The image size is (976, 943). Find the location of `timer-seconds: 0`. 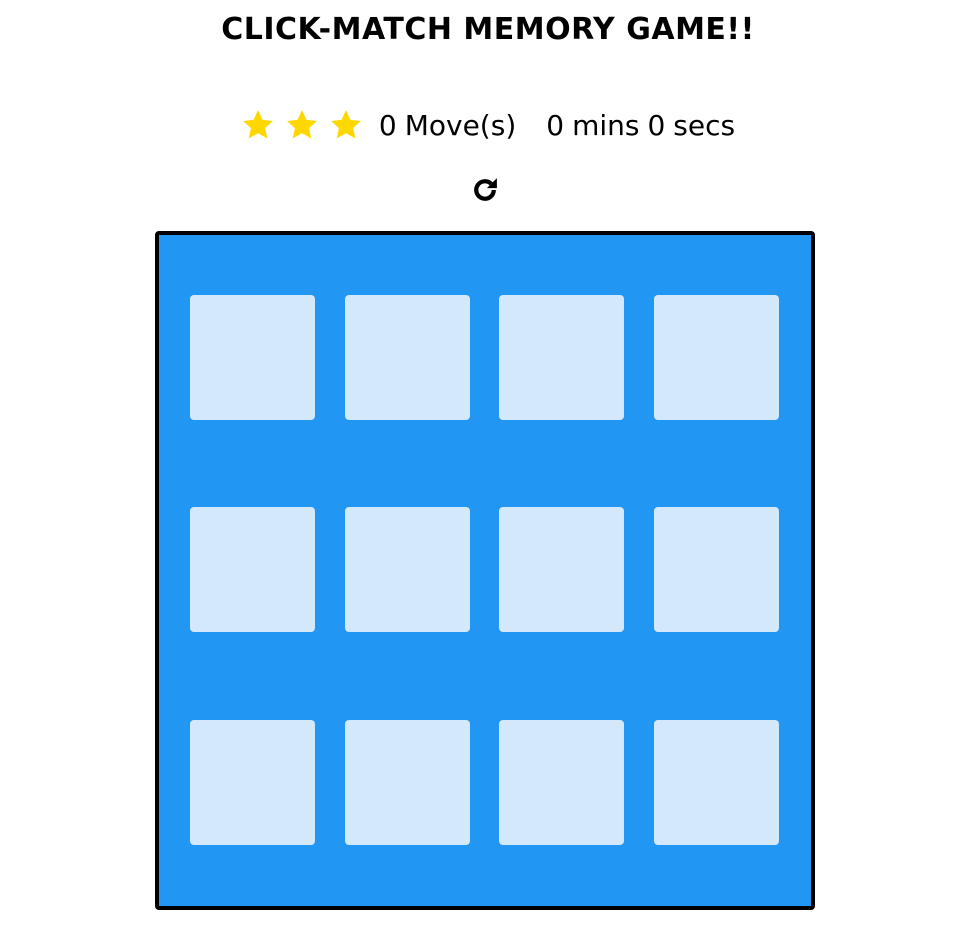

timer-seconds: 0 is located at coordinates (656, 125).